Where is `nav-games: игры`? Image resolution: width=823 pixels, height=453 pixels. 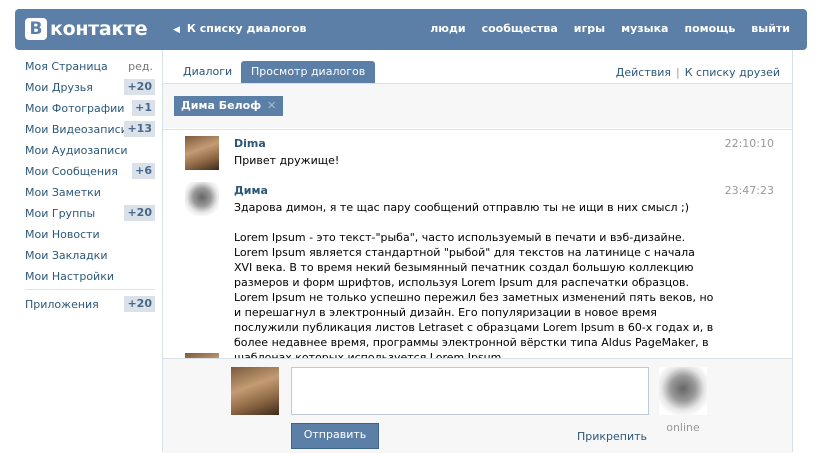
nav-games: игры is located at coordinates (589, 28).